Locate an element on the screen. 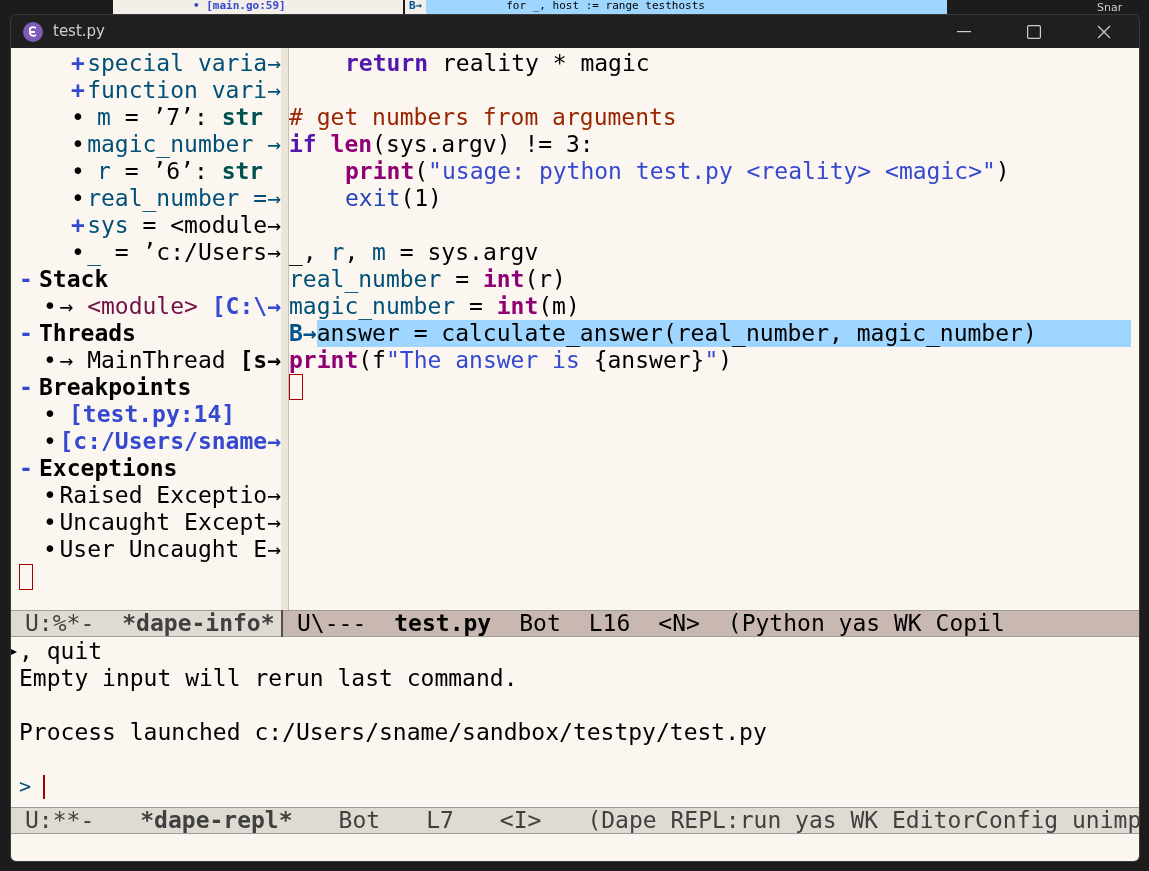  section-header: Exceptions is located at coordinates (108, 468).